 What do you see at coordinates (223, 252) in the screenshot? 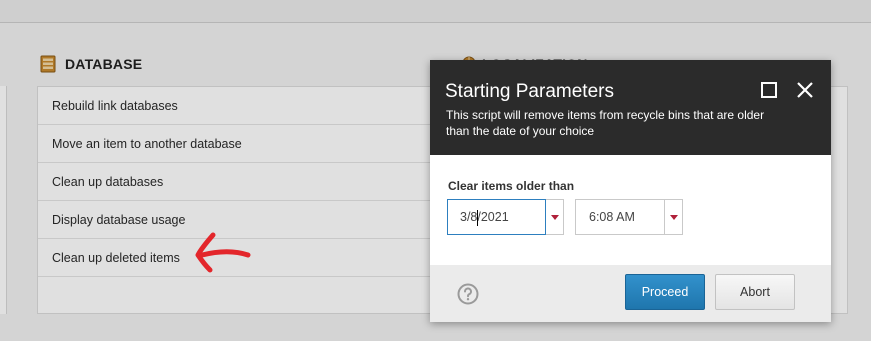
I see `red-arrow-icon` at bounding box center [223, 252].